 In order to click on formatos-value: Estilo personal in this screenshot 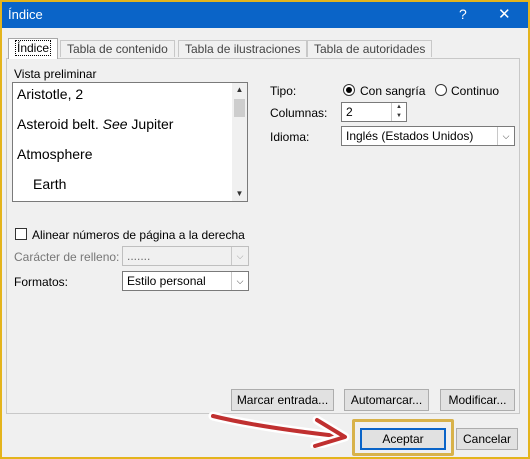, I will do `click(166, 281)`.